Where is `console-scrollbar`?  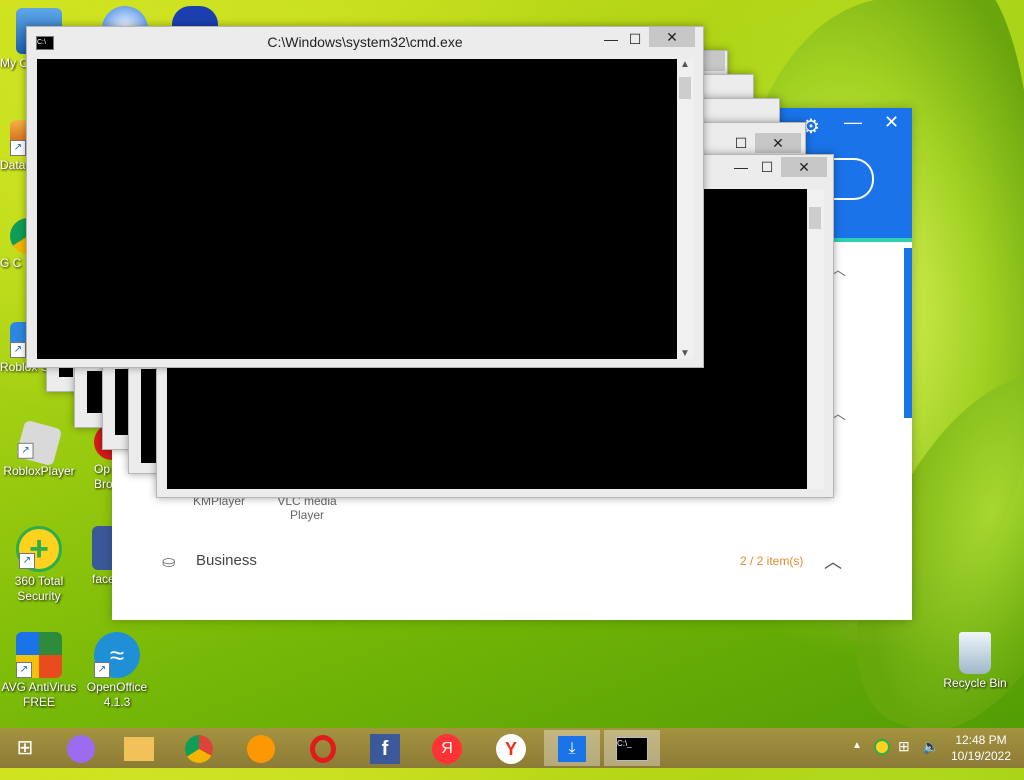 console-scrollbar is located at coordinates (815, 339).